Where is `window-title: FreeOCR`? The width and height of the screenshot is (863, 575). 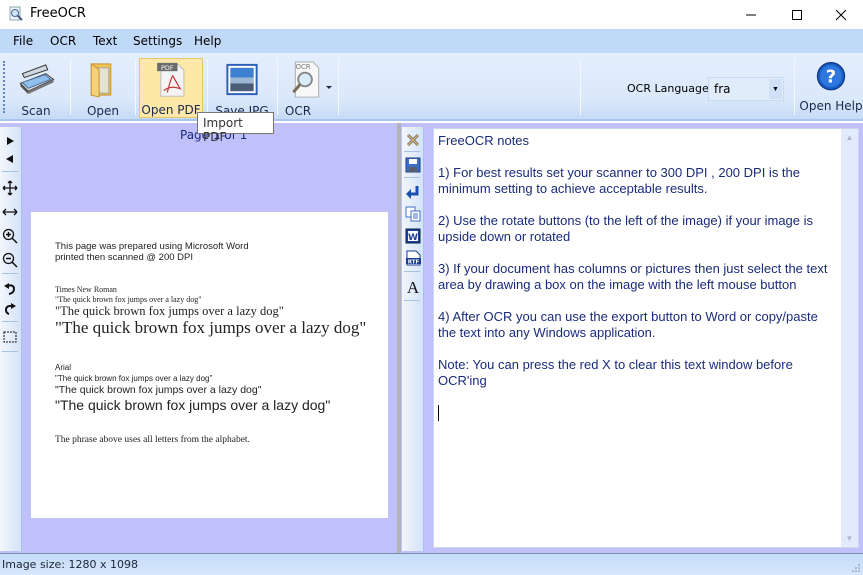 window-title: FreeOCR is located at coordinates (58, 13).